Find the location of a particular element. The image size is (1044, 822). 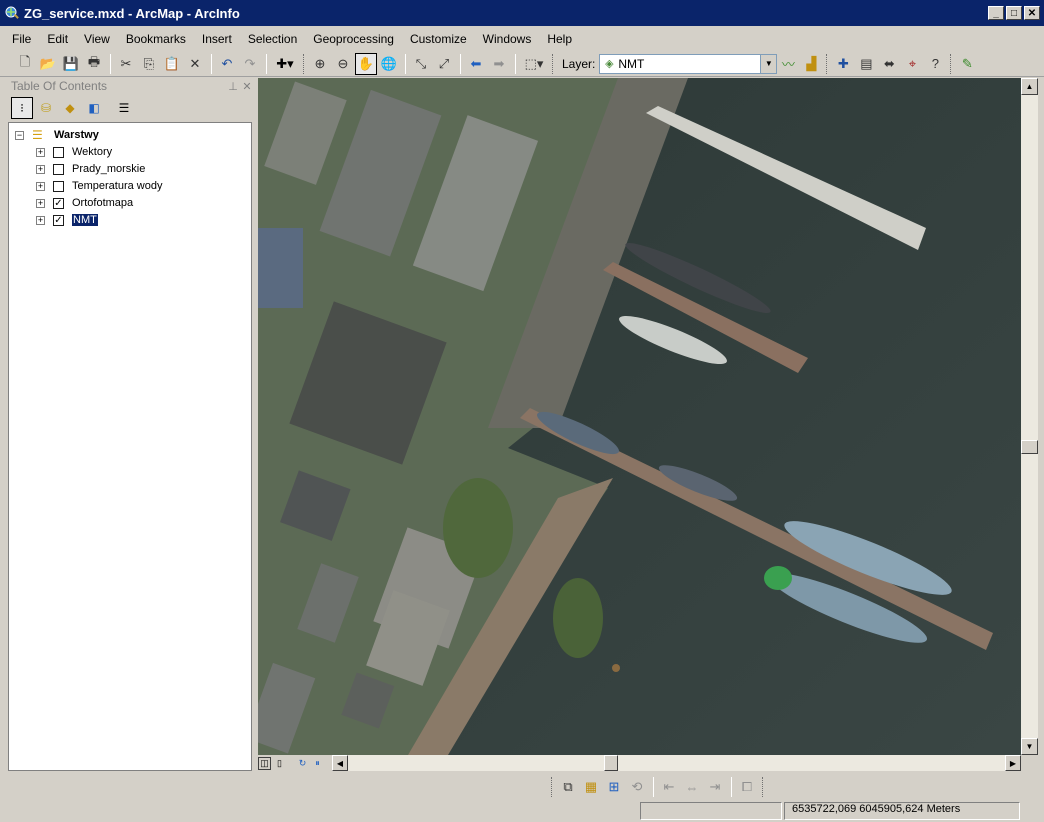

layout-zoom-icon: ⧉ is located at coordinates (568, 787).